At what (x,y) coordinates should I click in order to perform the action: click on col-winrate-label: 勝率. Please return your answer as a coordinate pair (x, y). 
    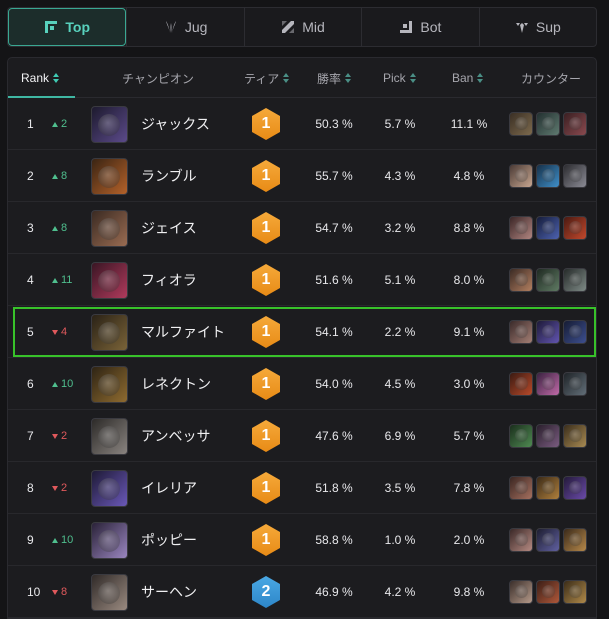
    Looking at the image, I should click on (329, 78).